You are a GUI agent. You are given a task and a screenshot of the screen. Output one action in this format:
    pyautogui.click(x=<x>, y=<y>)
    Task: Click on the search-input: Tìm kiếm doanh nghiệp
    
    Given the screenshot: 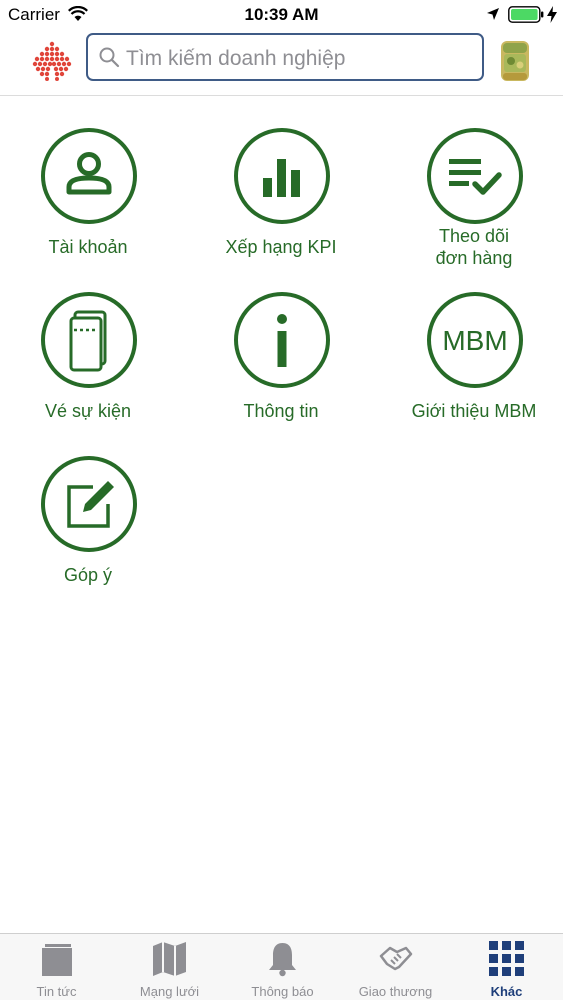 What is the action you would take?
    pyautogui.click(x=285, y=57)
    